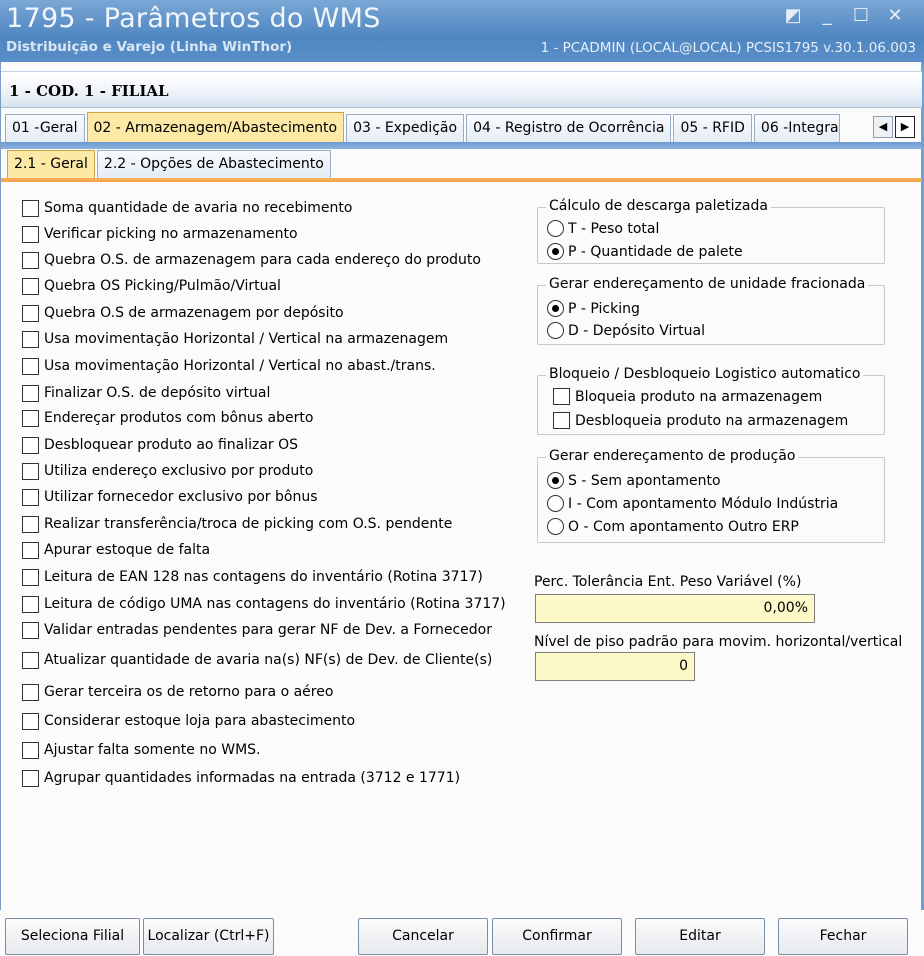 The image size is (924, 956). Describe the element at coordinates (187, 208) in the screenshot. I see `option-soma-avaria: Soma quantidade de avaria no recebimento` at that location.